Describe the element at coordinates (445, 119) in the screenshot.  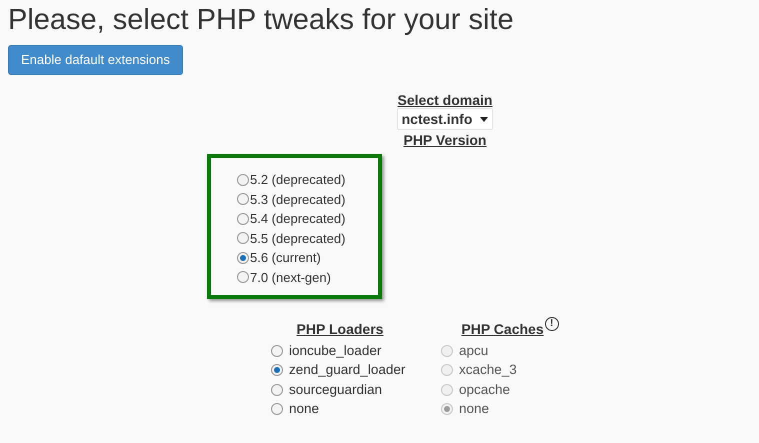
I see `domain-select: nctest.info` at that location.